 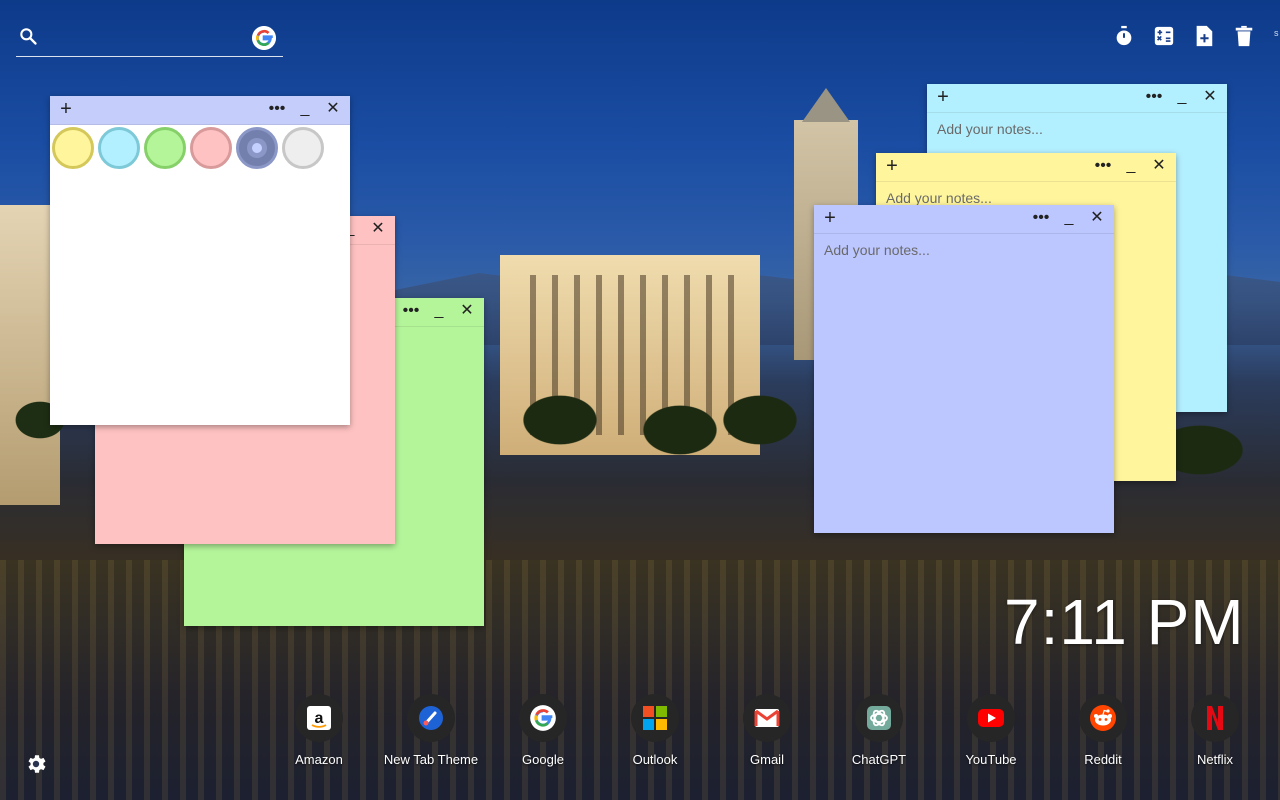 What do you see at coordinates (630, 355) in the screenshot?
I see `palace-building` at bounding box center [630, 355].